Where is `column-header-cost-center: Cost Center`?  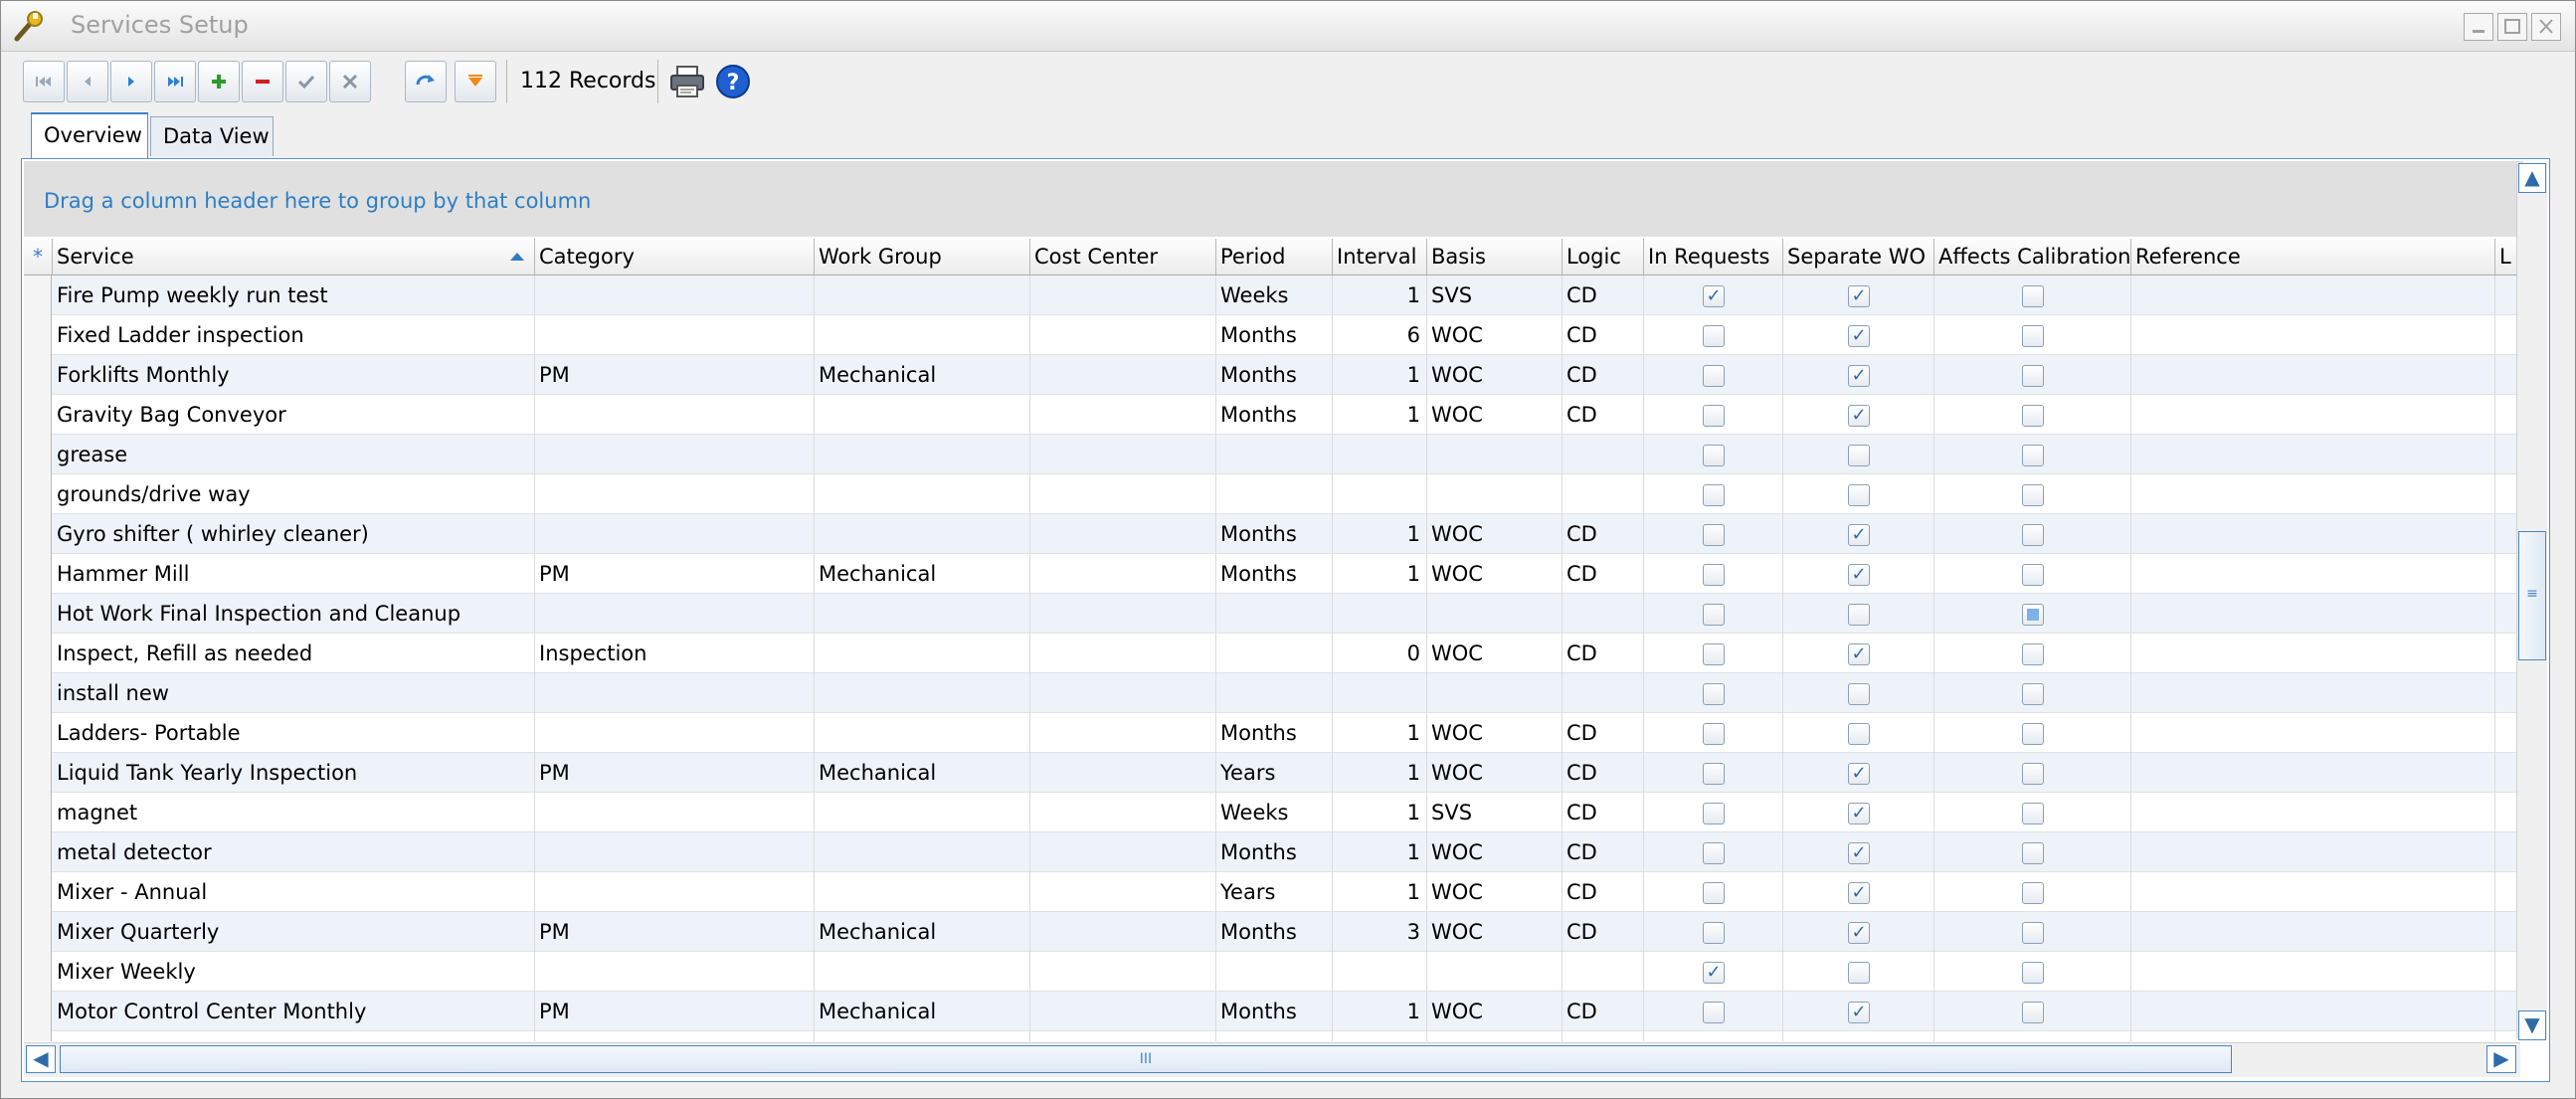
column-header-cost-center: Cost Center is located at coordinates (1123, 257).